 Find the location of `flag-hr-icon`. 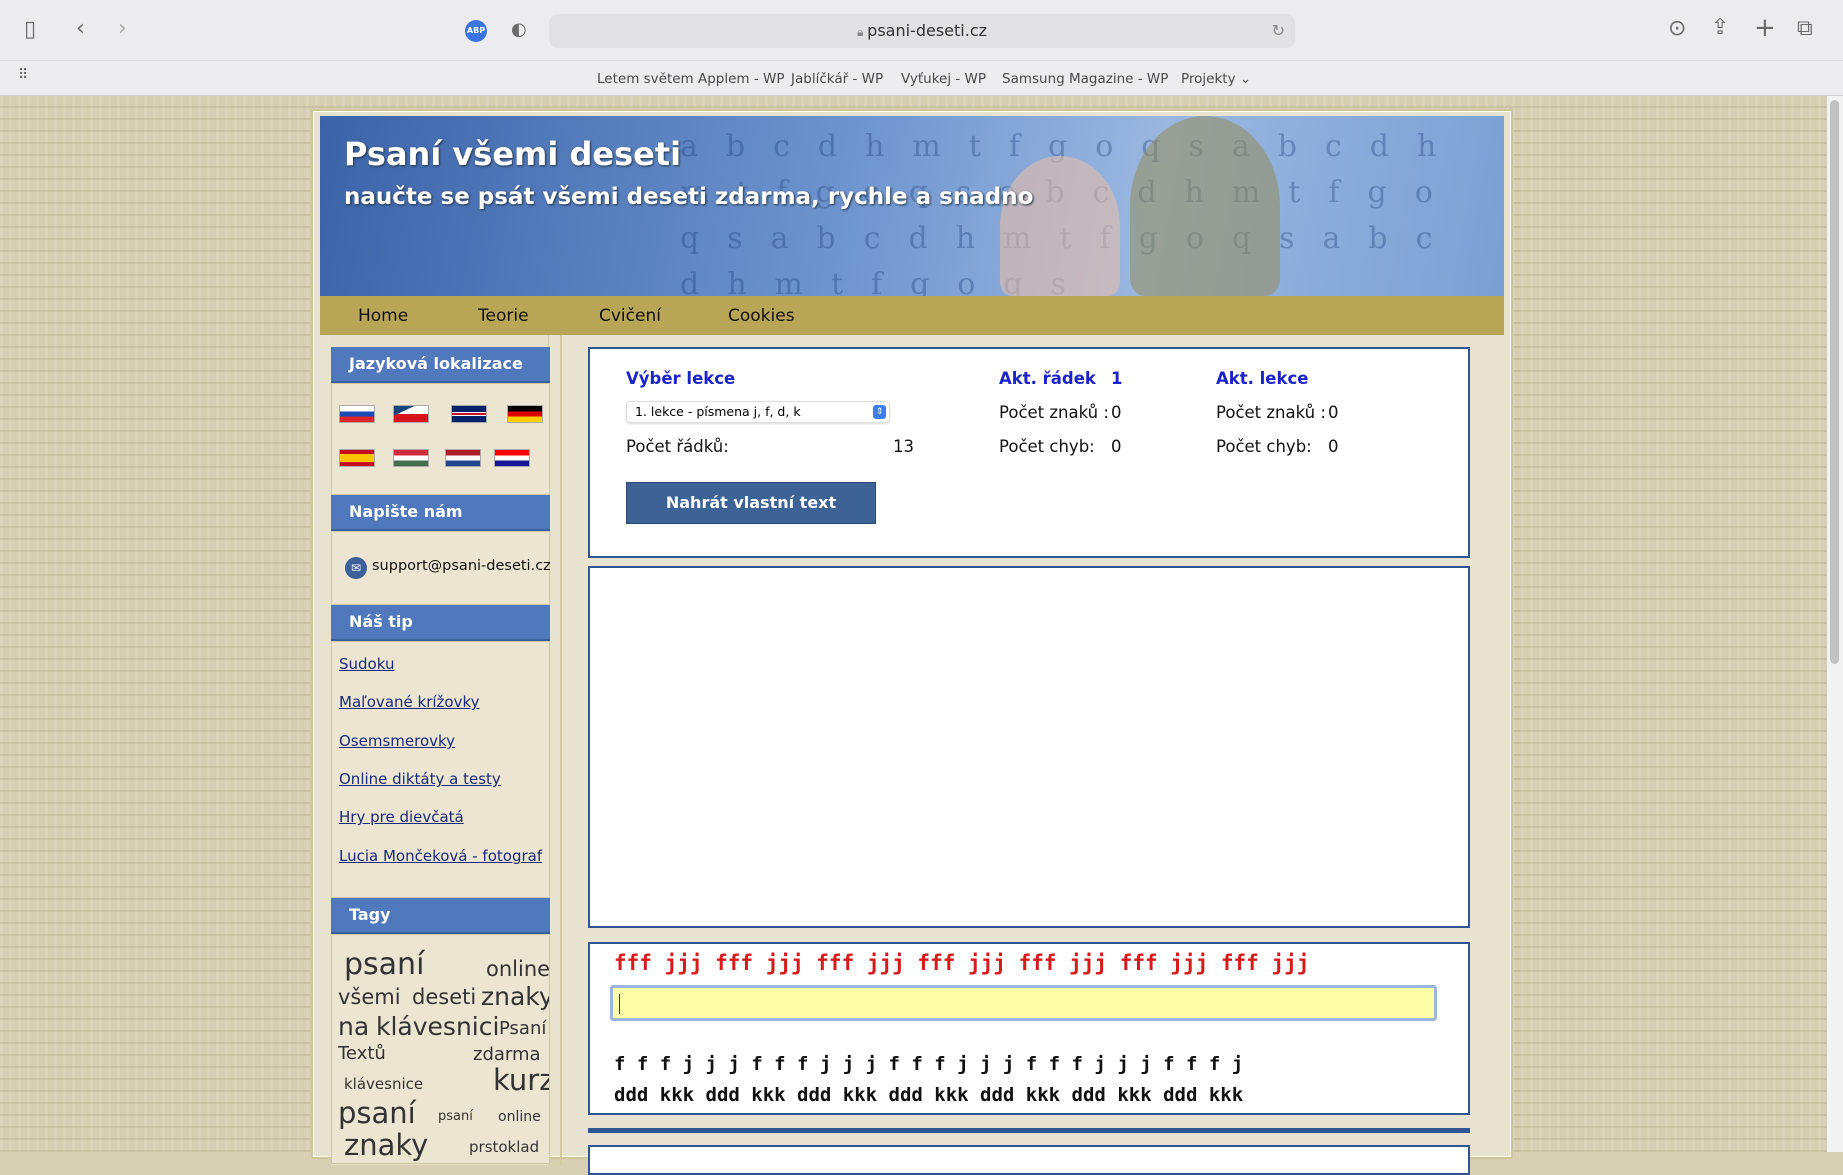

flag-hr-icon is located at coordinates (512, 458).